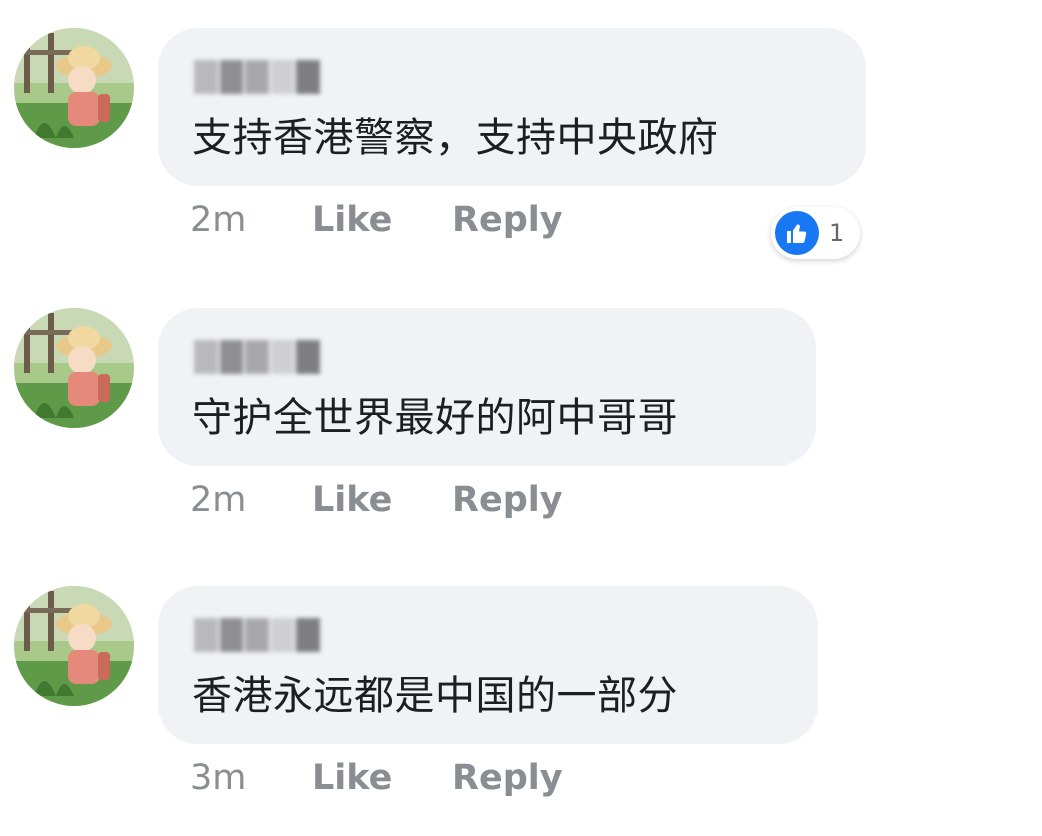  Describe the element at coordinates (488, 665) in the screenshot. I see `comment-bubble: 香港永远都是中国的一部分` at that location.